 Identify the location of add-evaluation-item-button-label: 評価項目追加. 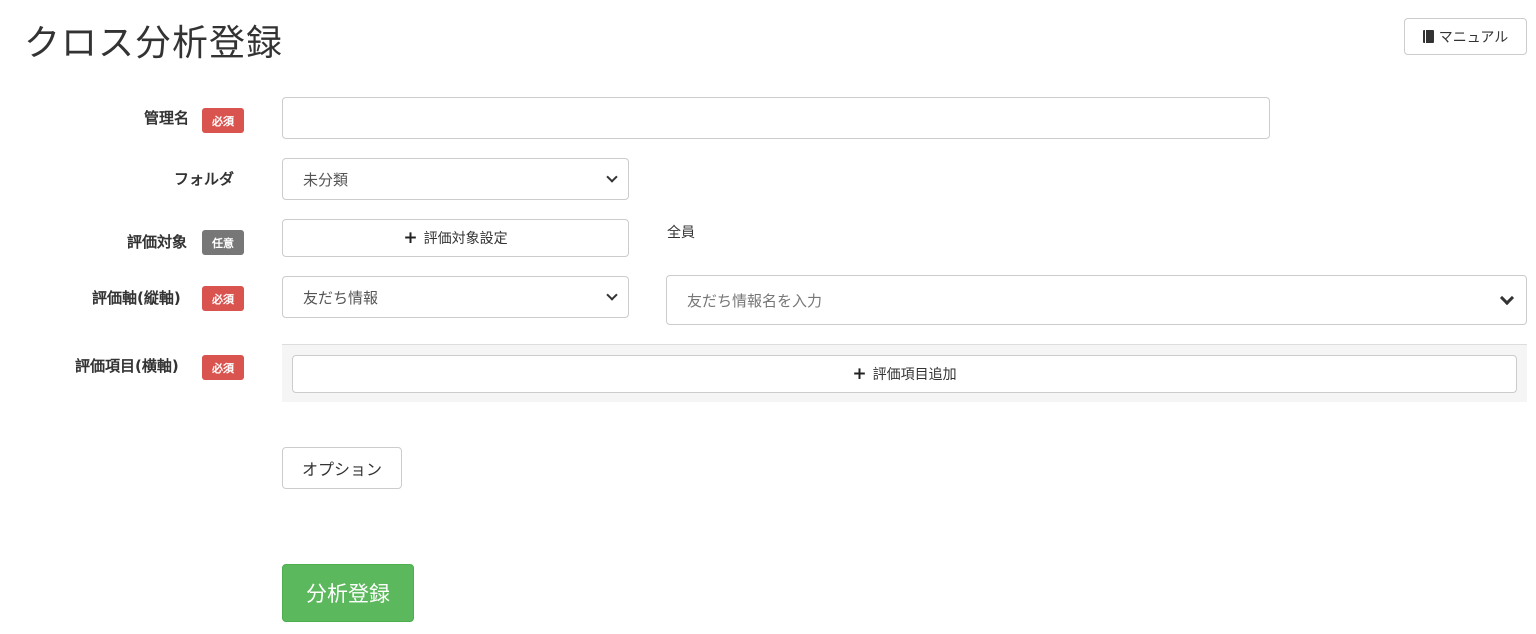
(914, 375).